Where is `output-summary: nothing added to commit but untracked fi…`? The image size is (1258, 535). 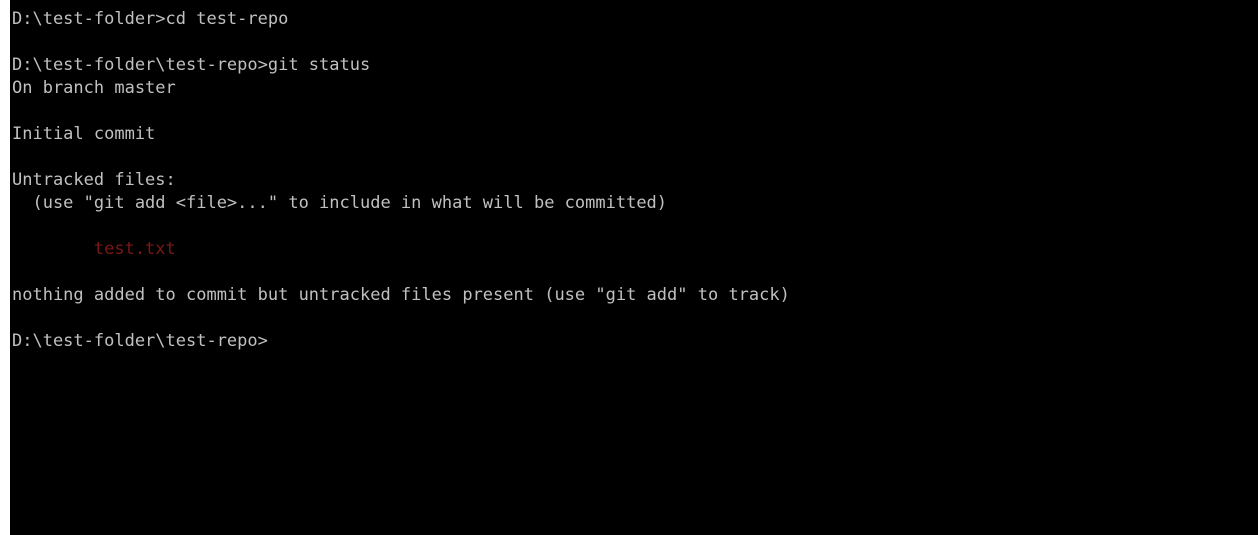 output-summary: nothing added to commit but untracked fi… is located at coordinates (401, 295).